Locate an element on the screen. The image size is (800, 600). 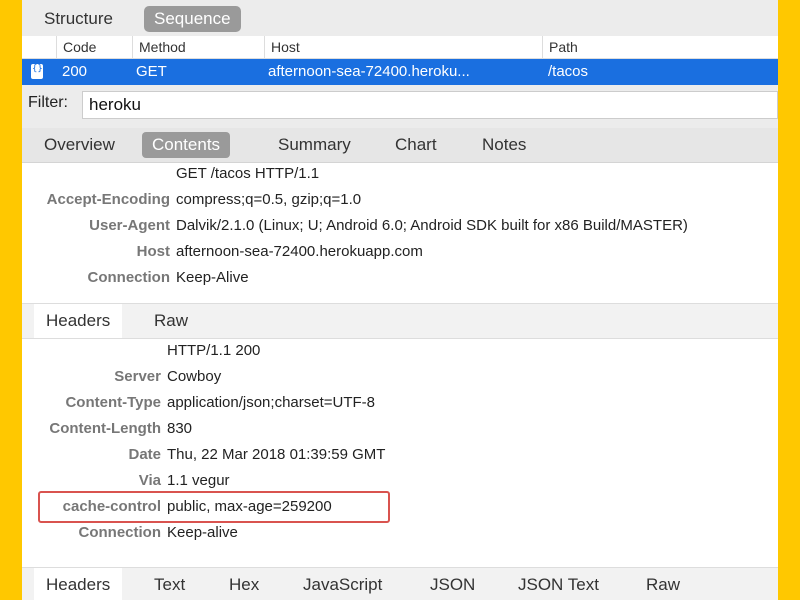
header-value: Keep-alive is located at coordinates (202, 532).